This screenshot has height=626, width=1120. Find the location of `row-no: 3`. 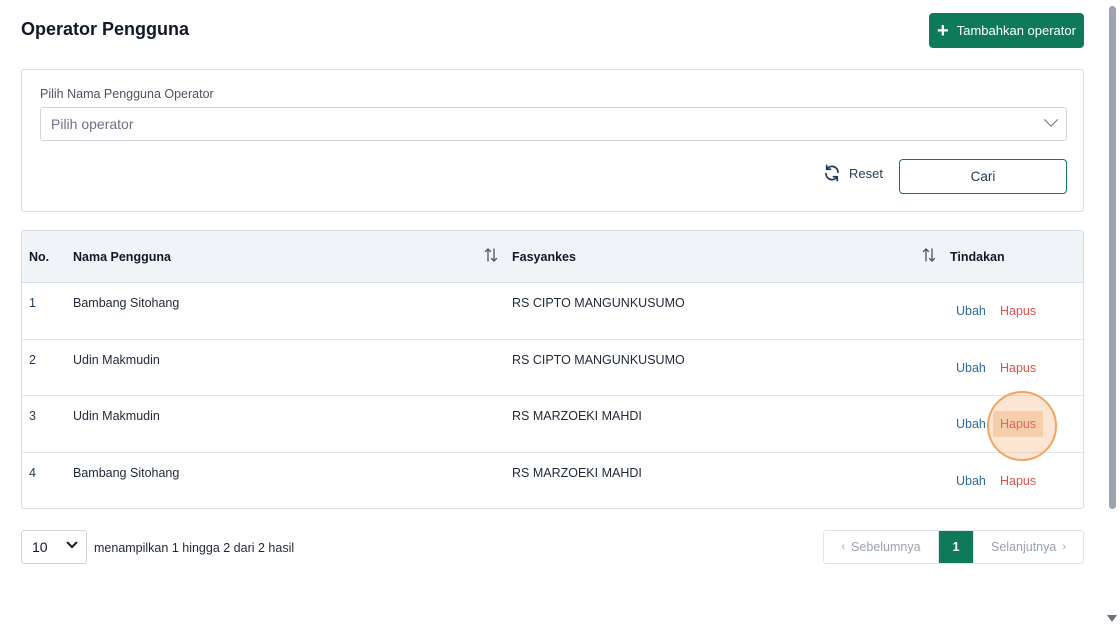

row-no: 3 is located at coordinates (32, 416).